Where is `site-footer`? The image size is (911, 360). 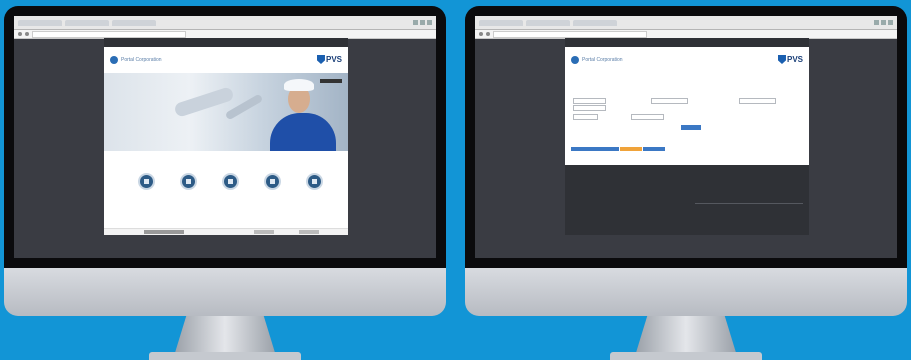
site-footer is located at coordinates (687, 200).